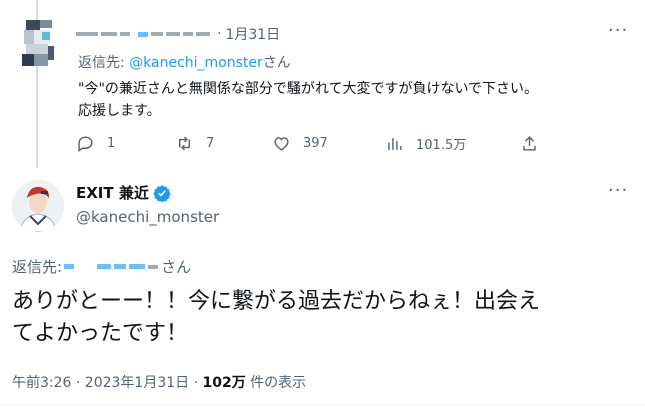  What do you see at coordinates (95, 143) in the screenshot?
I see `reply-button: 1` at bounding box center [95, 143].